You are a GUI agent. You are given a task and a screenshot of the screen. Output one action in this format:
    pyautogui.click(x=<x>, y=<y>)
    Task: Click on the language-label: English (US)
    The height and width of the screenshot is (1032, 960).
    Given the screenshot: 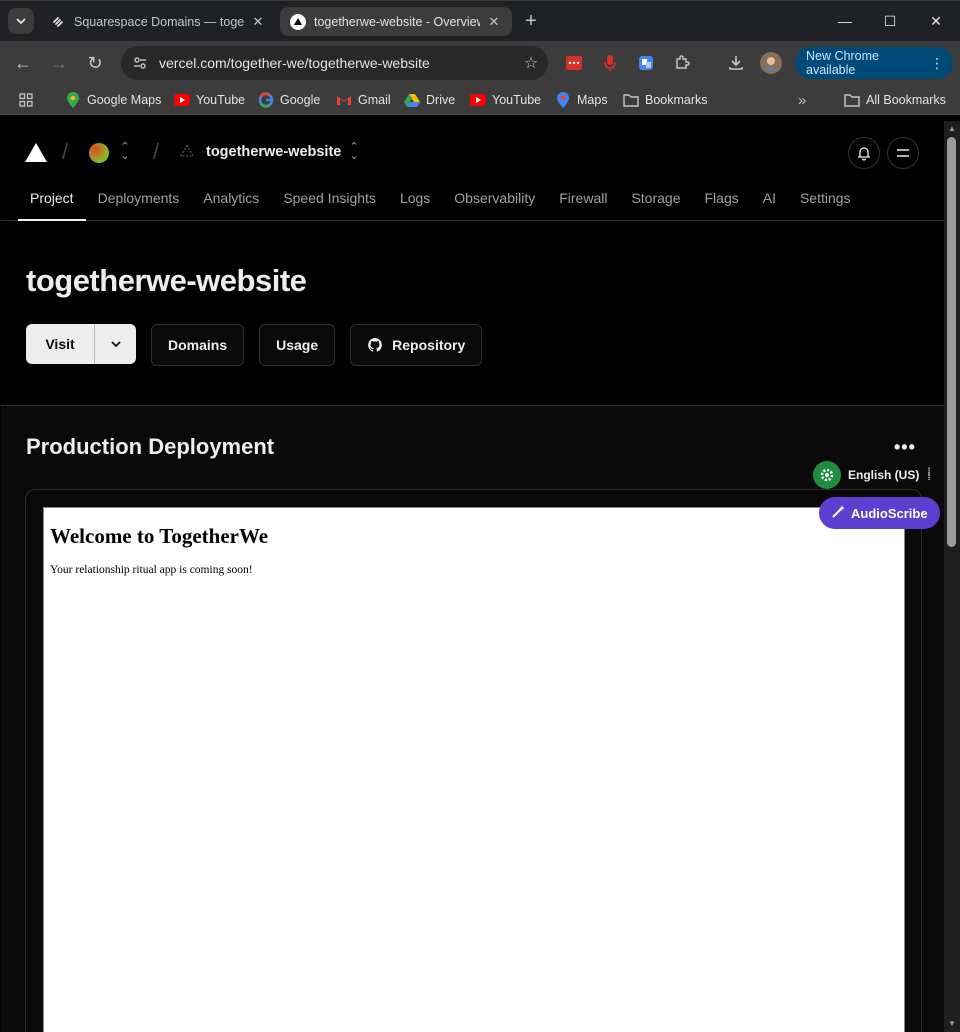 What is the action you would take?
    pyautogui.click(x=884, y=475)
    